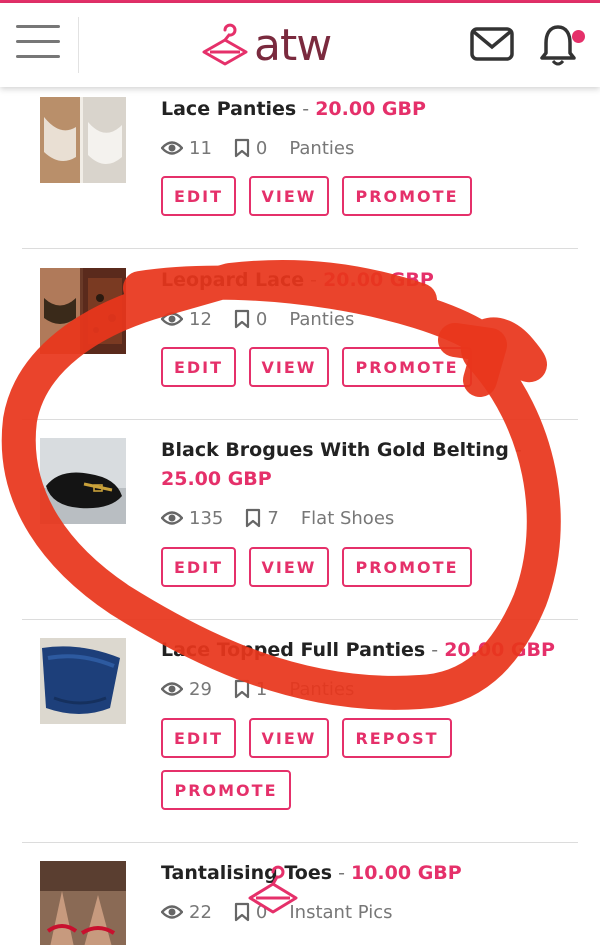 Image resolution: width=600 pixels, height=945 pixels. I want to click on saves-count: 1, so click(250, 689).